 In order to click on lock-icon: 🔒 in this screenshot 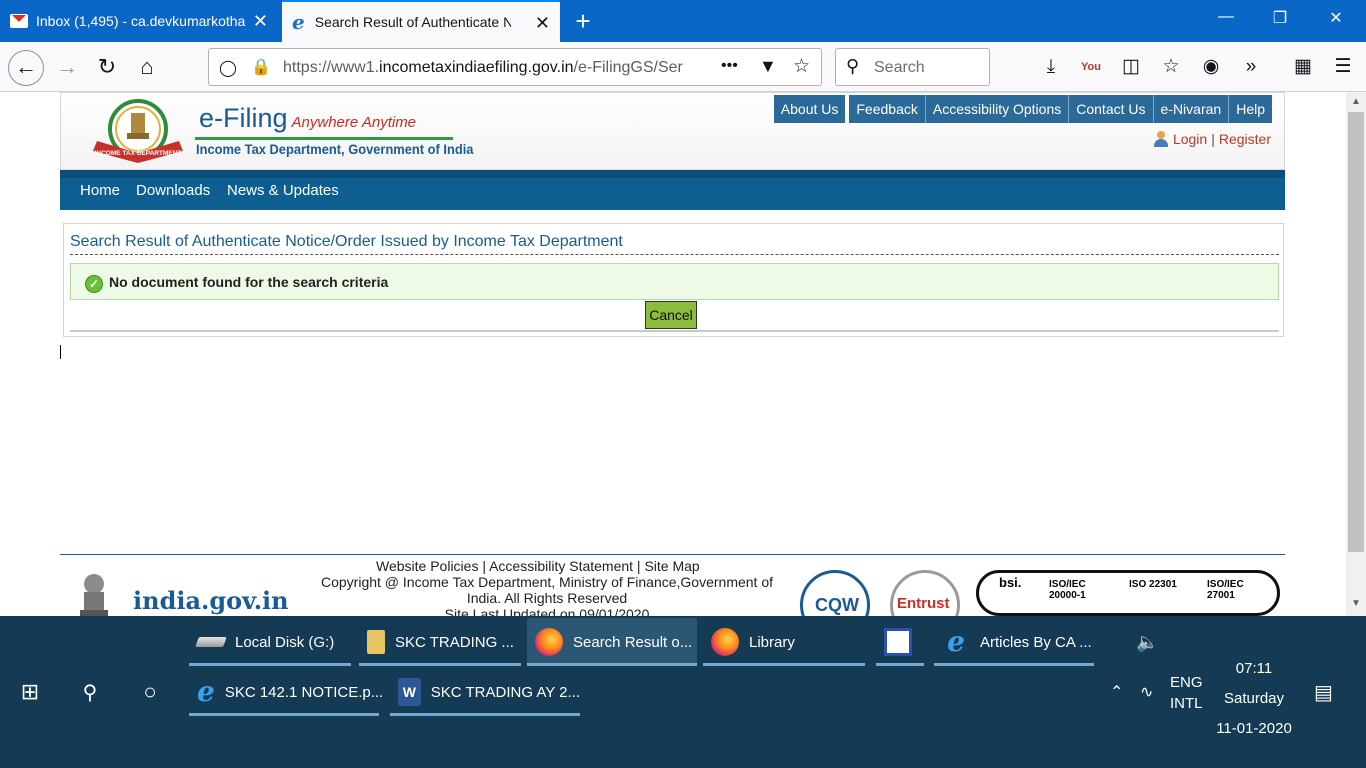, I will do `click(261, 67)`.